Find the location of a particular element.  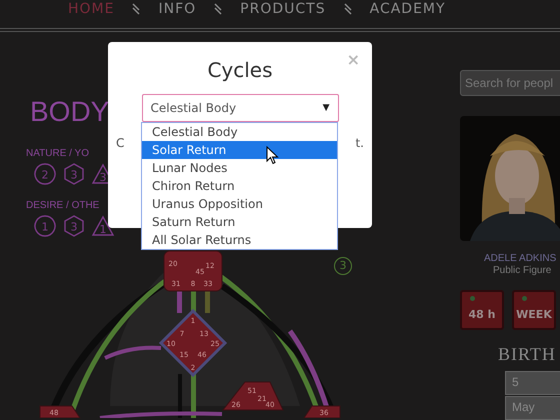

dropdown-option: Celestial Body is located at coordinates (239, 132).